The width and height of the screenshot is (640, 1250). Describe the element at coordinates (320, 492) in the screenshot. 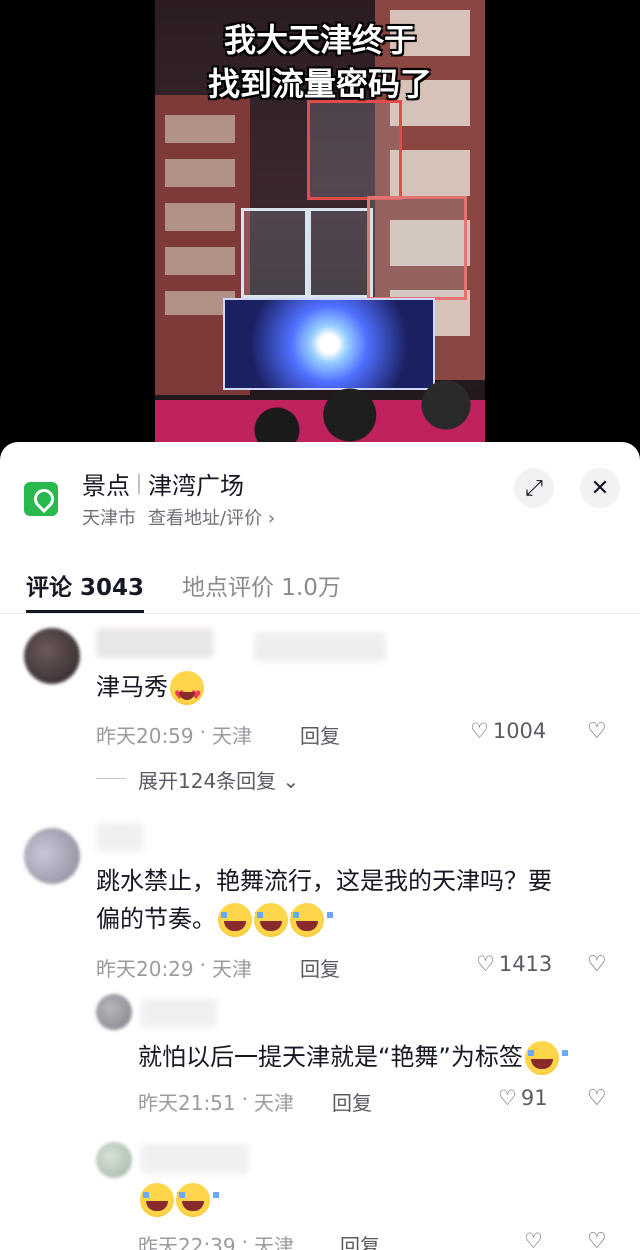

I see `location-card: 景点 津湾广场 天津市 查看地址/评价 › ⤢ ✕` at that location.